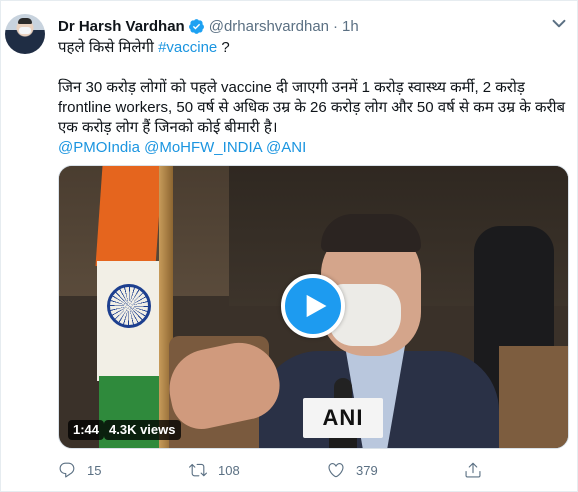 The image size is (578, 492). I want to click on play-icon, so click(316, 306).